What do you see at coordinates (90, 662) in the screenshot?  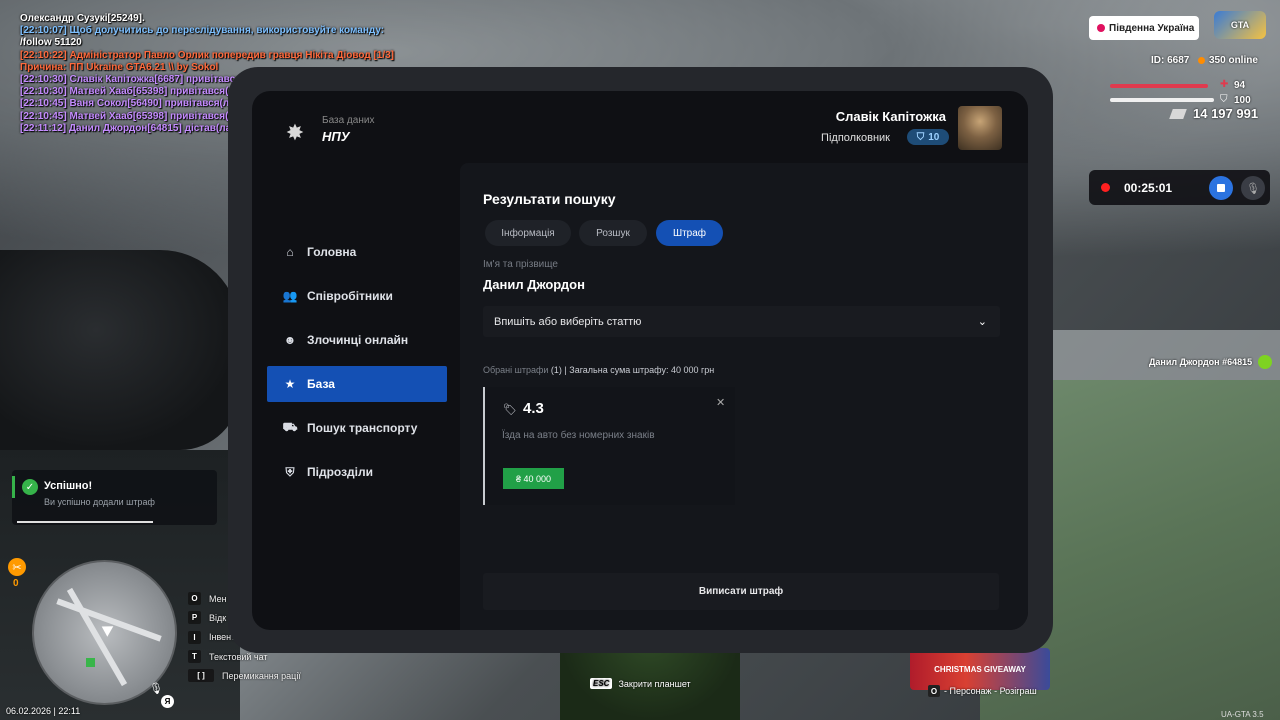 I see `house-icon` at bounding box center [90, 662].